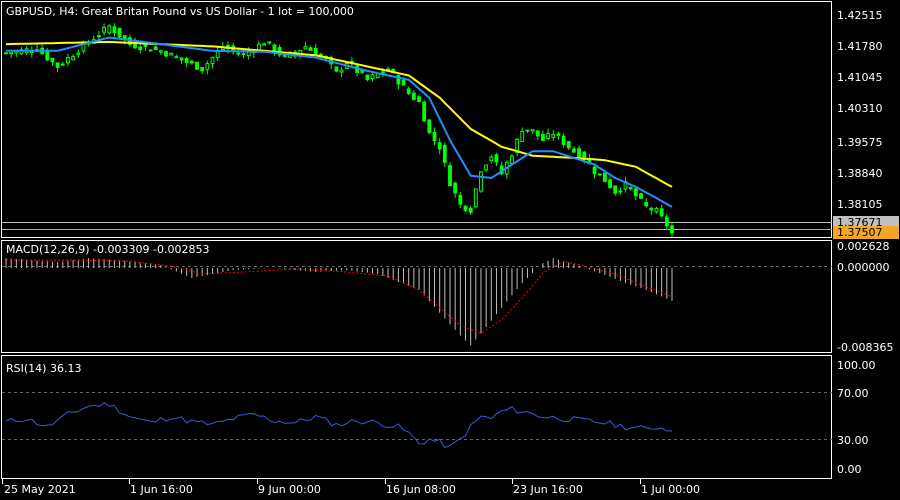 This screenshot has width=900, height=500. What do you see at coordinates (339, 297) in the screenshot?
I see `macd-signal-line` at bounding box center [339, 297].